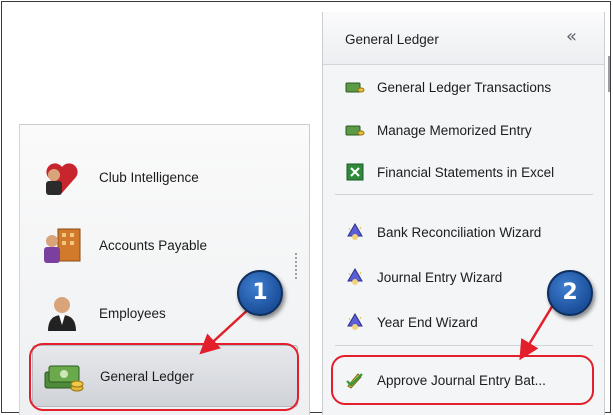 The height and width of the screenshot is (415, 613). Describe the element at coordinates (459, 232) in the screenshot. I see `menu-item-label: Bank Reconciliation Wizard` at that location.